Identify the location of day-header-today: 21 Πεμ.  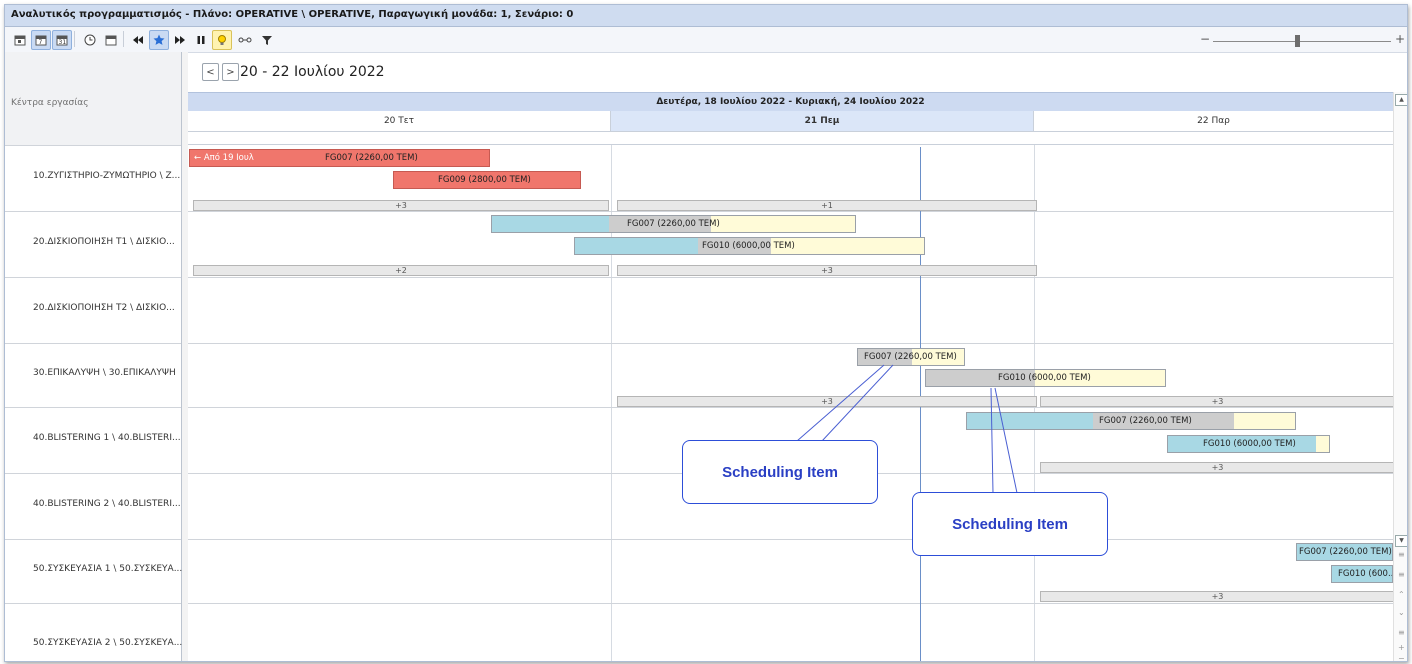
(822, 121).